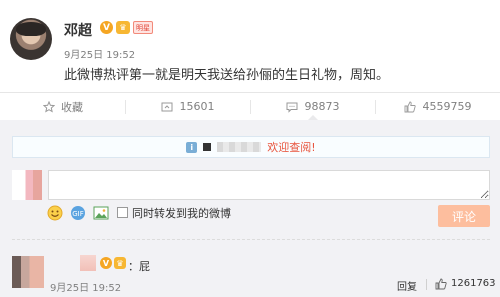 This screenshot has height=297, width=500. Describe the element at coordinates (86, 288) in the screenshot. I see `comment-timestamp: 9月25日 19:52` at that location.